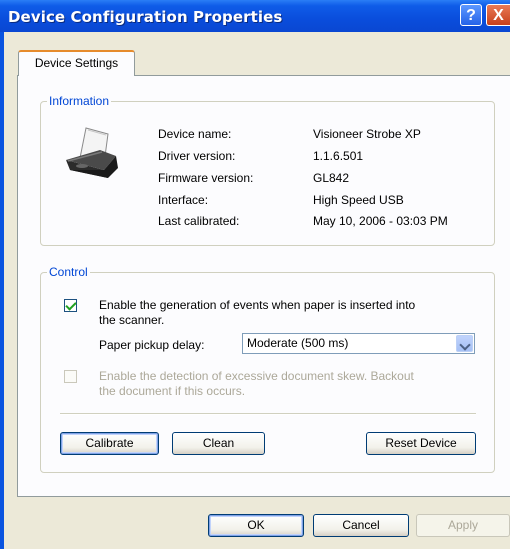 This screenshot has height=549, width=510. Describe the element at coordinates (195, 134) in the screenshot. I see `device-name-label: Device name:` at that location.